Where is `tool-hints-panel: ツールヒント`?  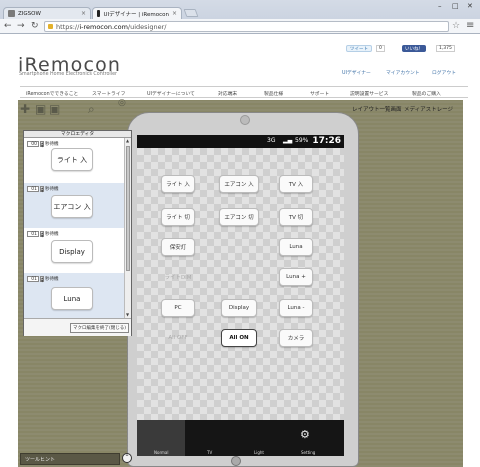 tool-hints-panel: ツールヒント is located at coordinates (70, 459).